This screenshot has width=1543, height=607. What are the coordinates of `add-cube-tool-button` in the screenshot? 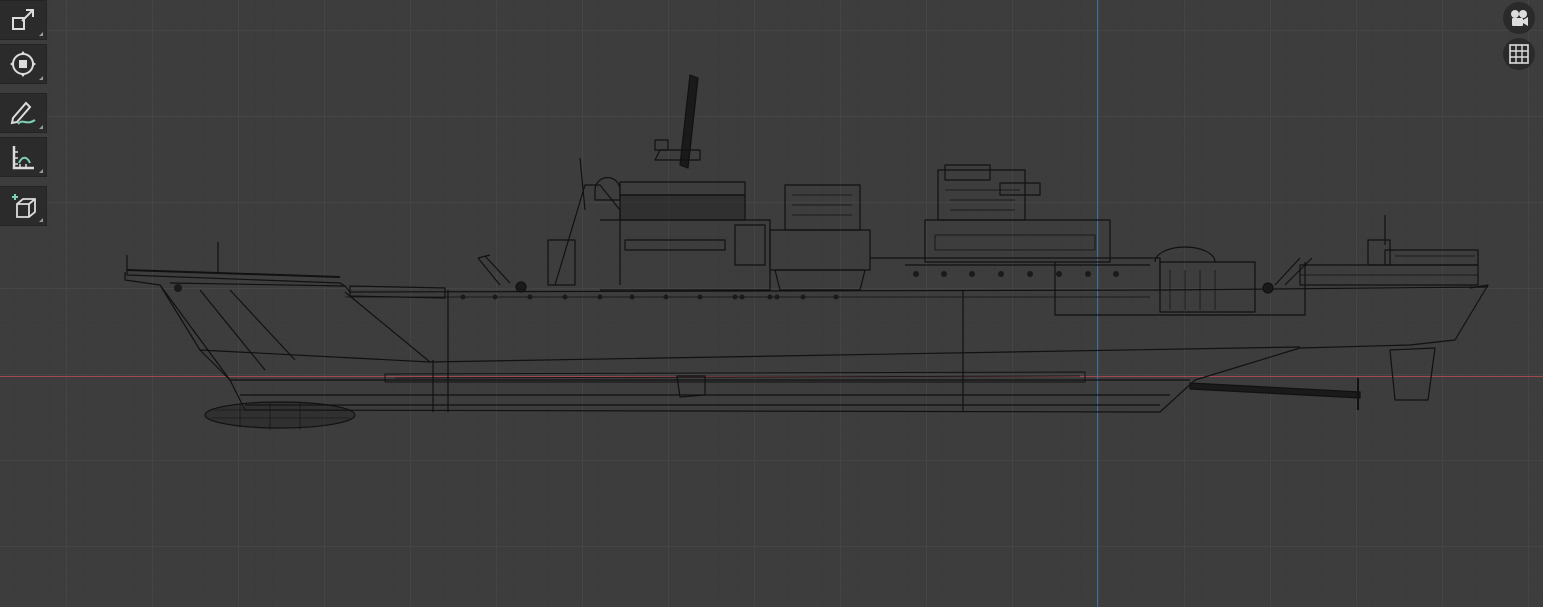 It's located at (23, 206).